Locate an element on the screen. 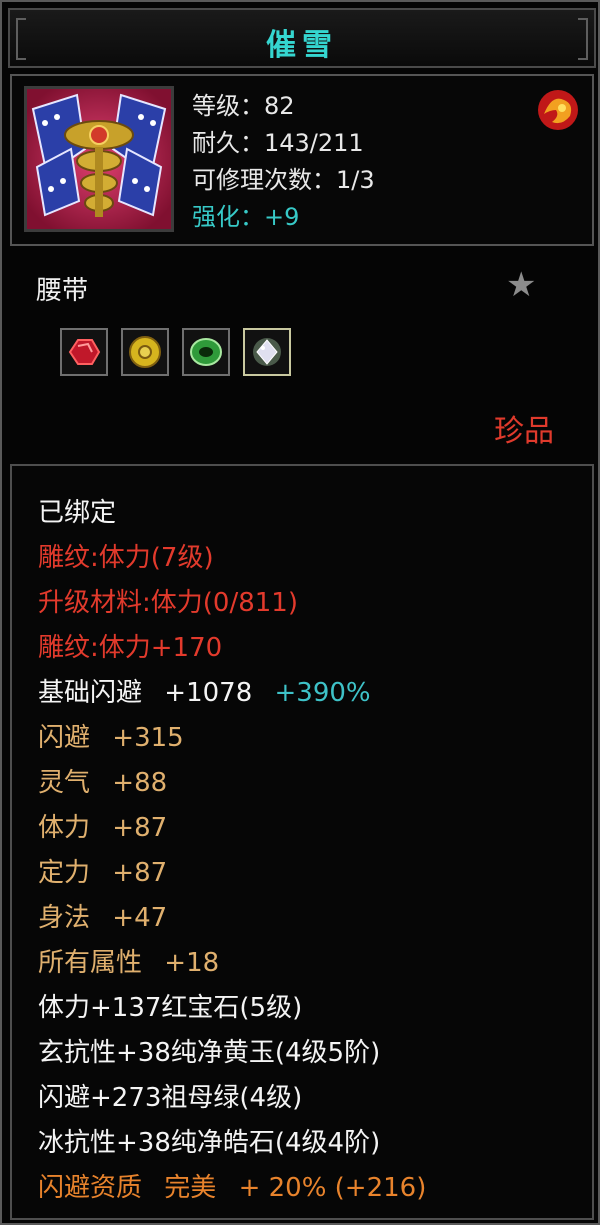 This screenshot has width=600, height=1225. item-type: 腰带 is located at coordinates (62, 291).